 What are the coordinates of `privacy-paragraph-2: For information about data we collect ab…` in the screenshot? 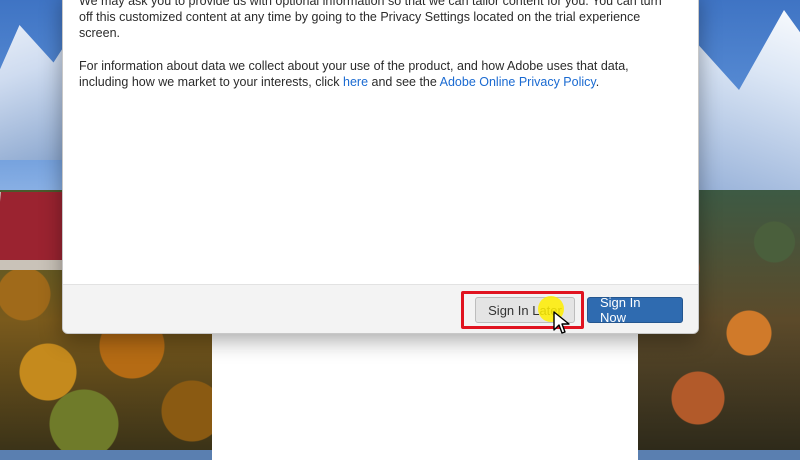 It's located at (374, 74).